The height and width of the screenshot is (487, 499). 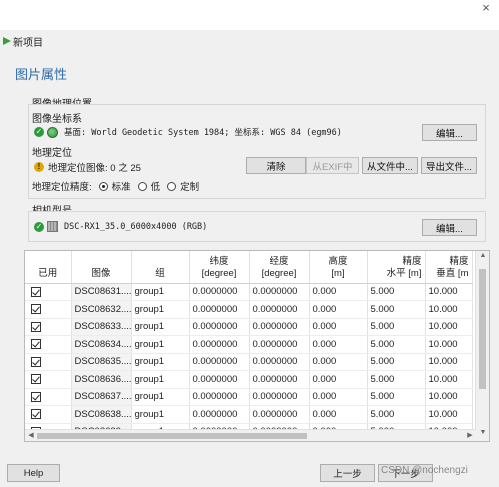 I want to click on watermark: CSDN @nochengzi, so click(x=424, y=470).